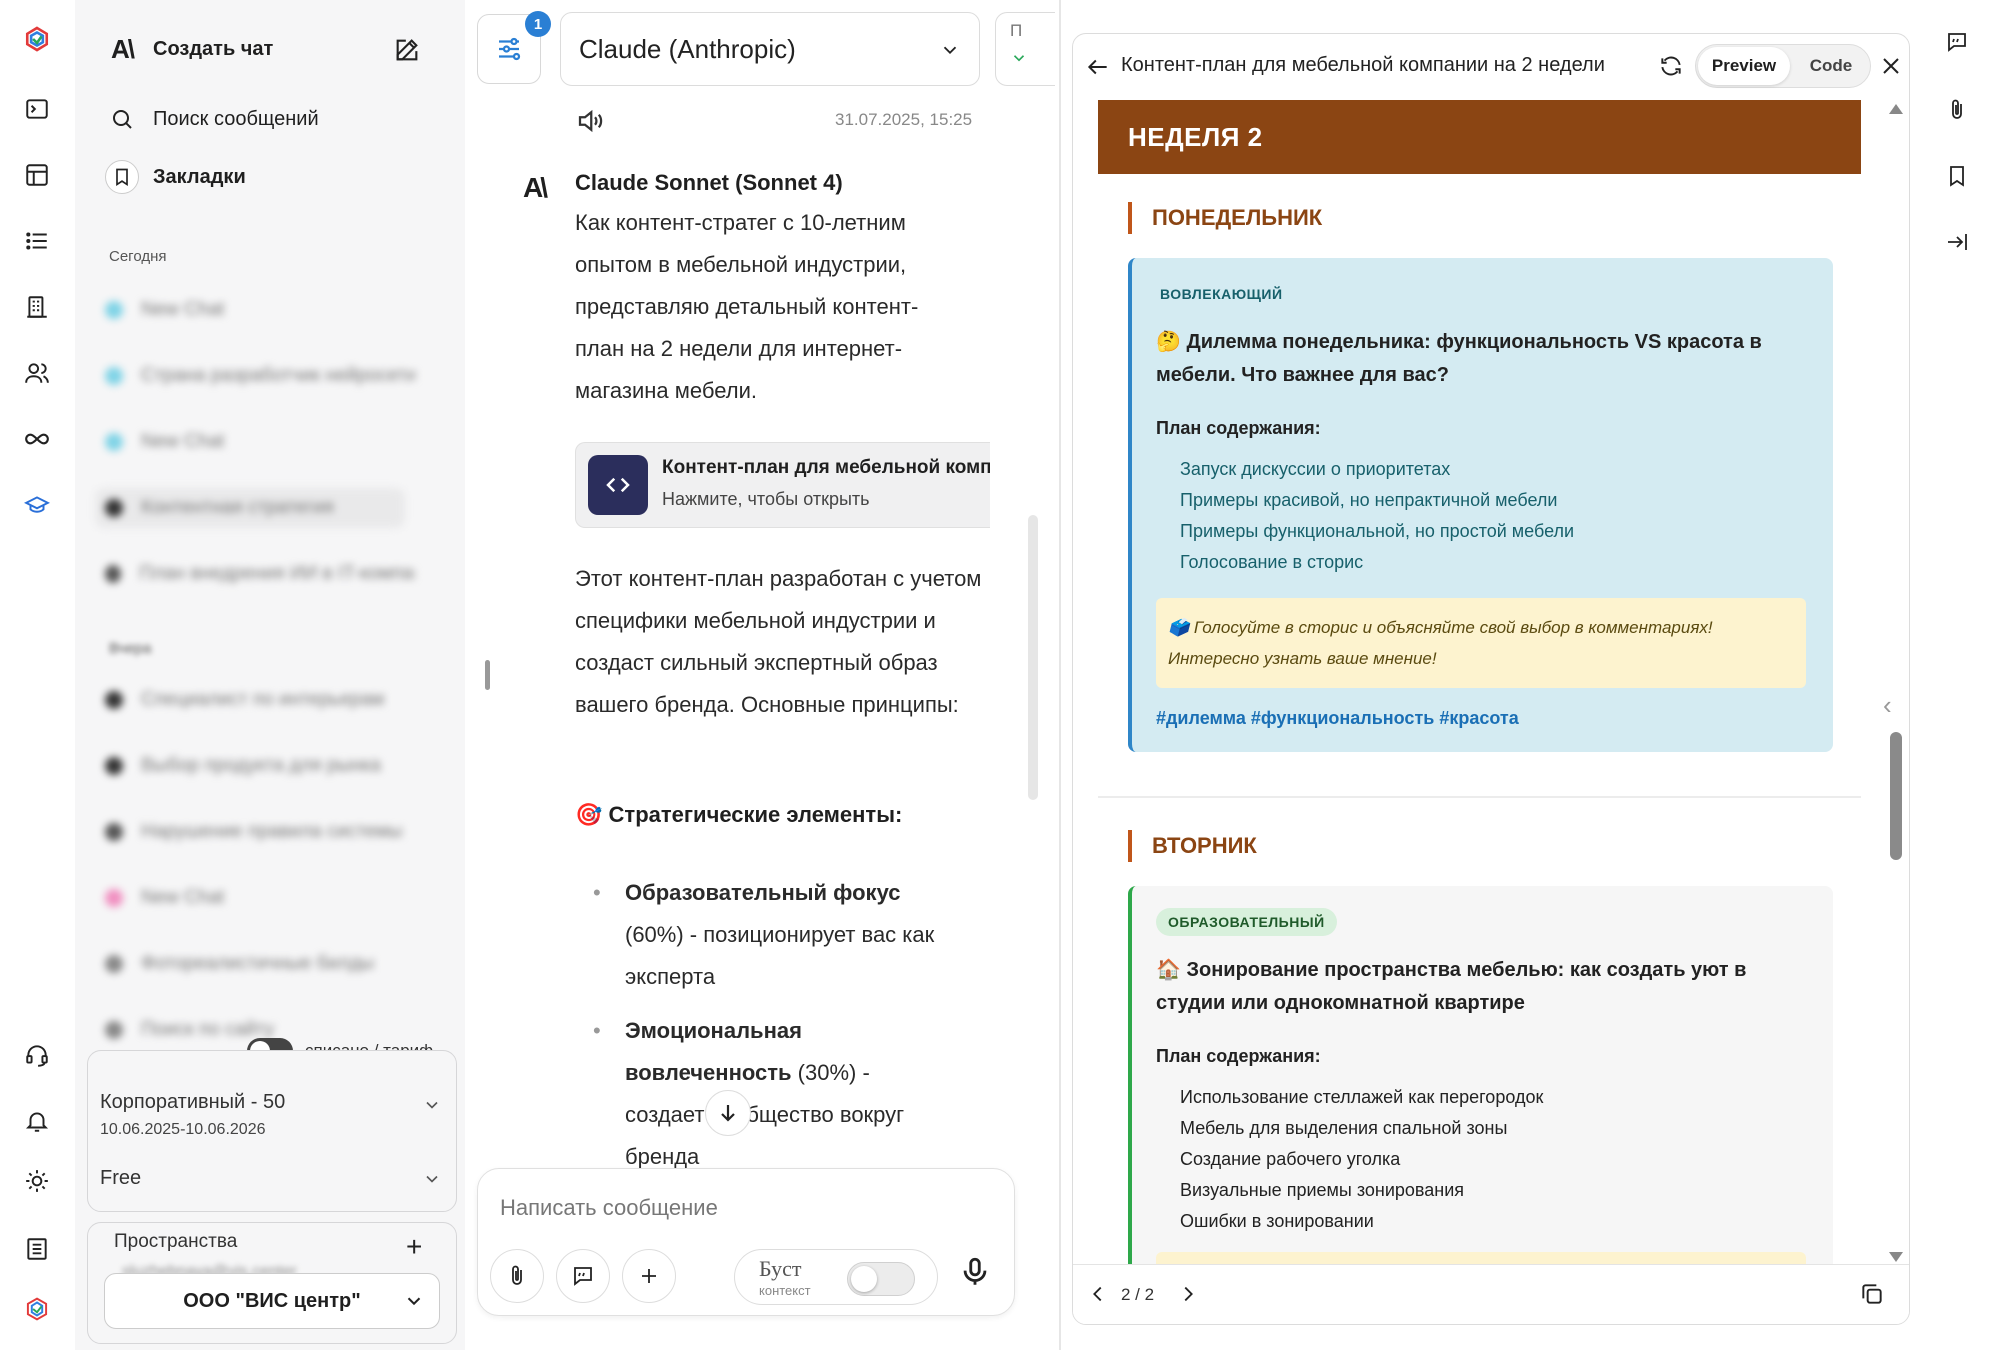 The width and height of the screenshot is (1995, 1350). Describe the element at coordinates (836, 1277) in the screenshot. I see `boost-context-control: Буст контекст` at that location.